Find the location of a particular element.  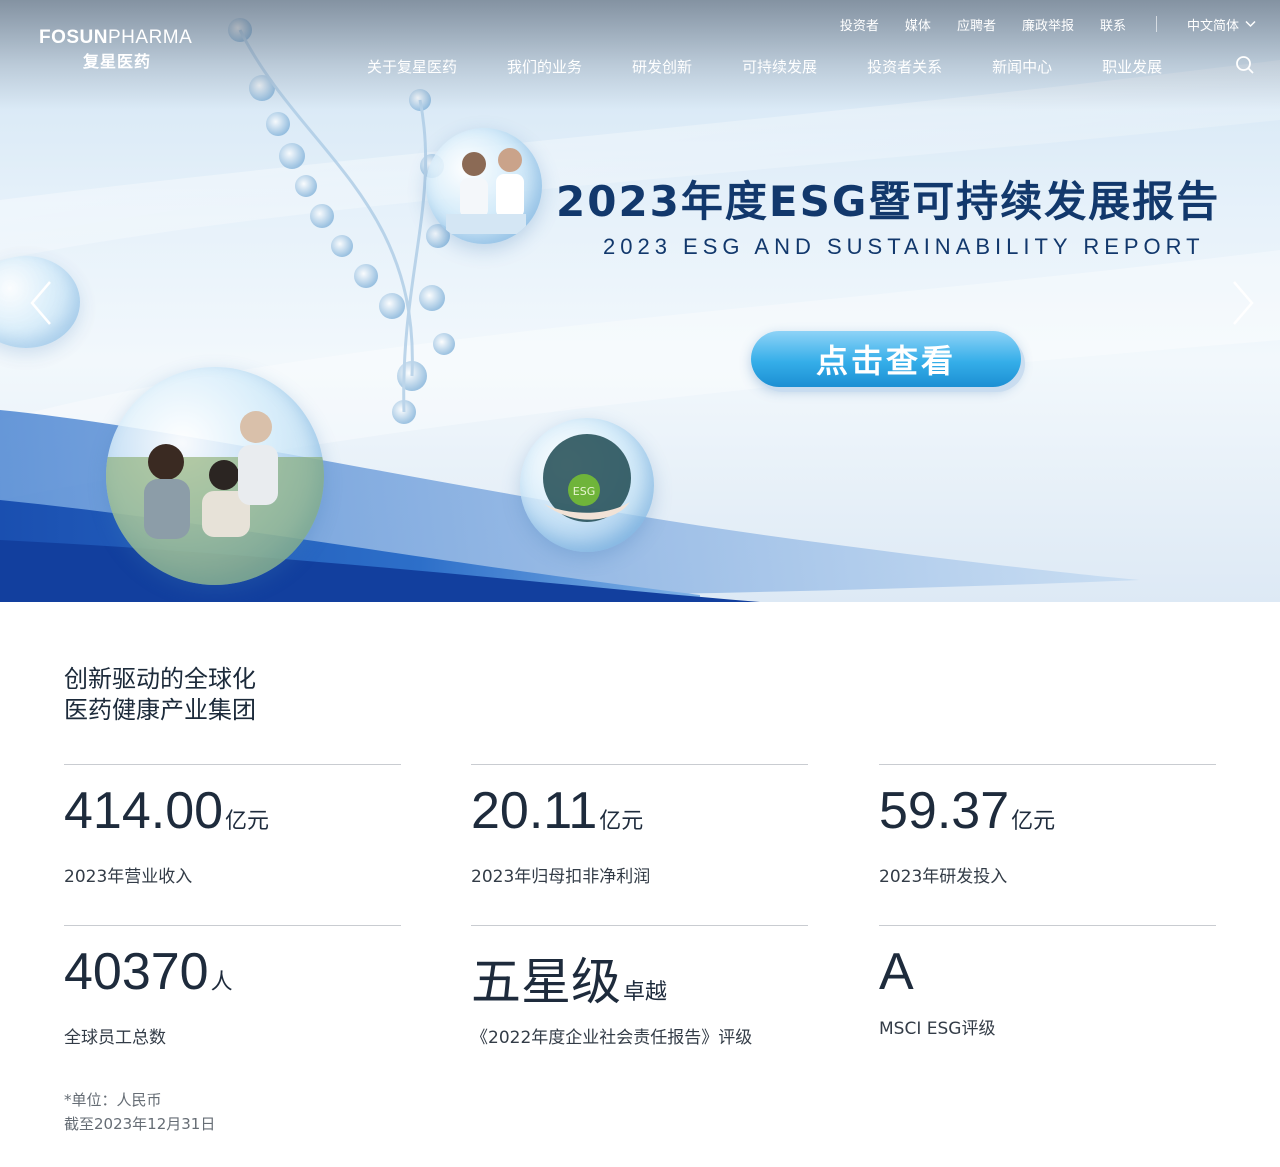

main-nav: 关于复星医药 我们的业务 研发创新 可持续发展 投资者关系 新闻中心 职业发展 is located at coordinates (764, 66).